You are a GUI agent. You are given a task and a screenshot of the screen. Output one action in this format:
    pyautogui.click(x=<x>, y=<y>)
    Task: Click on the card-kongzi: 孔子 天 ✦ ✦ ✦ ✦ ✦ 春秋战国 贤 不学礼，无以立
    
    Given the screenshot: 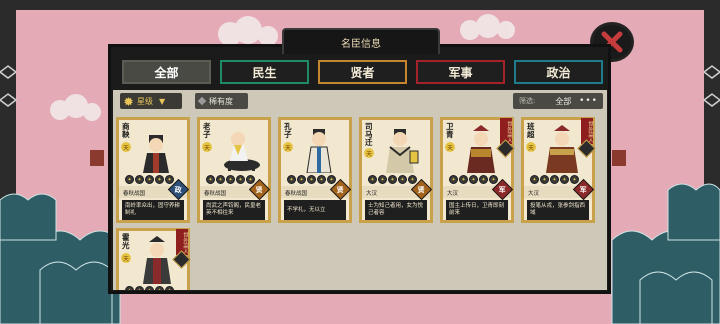 What is the action you would take?
    pyautogui.click(x=315, y=170)
    